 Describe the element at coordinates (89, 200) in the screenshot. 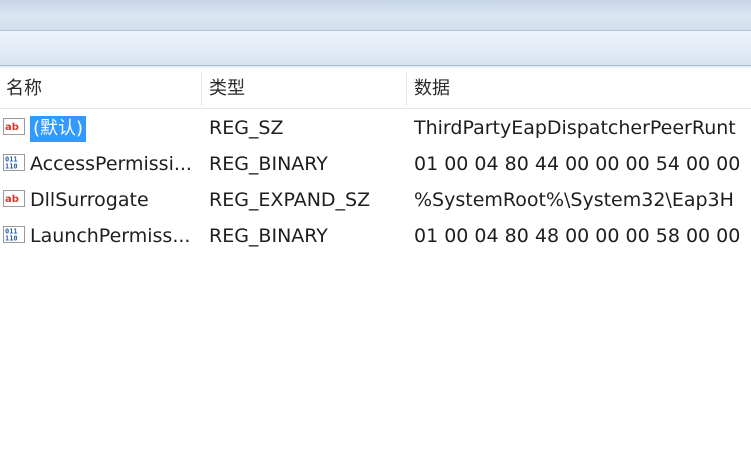

I see `value-name: DllSurrogate` at that location.